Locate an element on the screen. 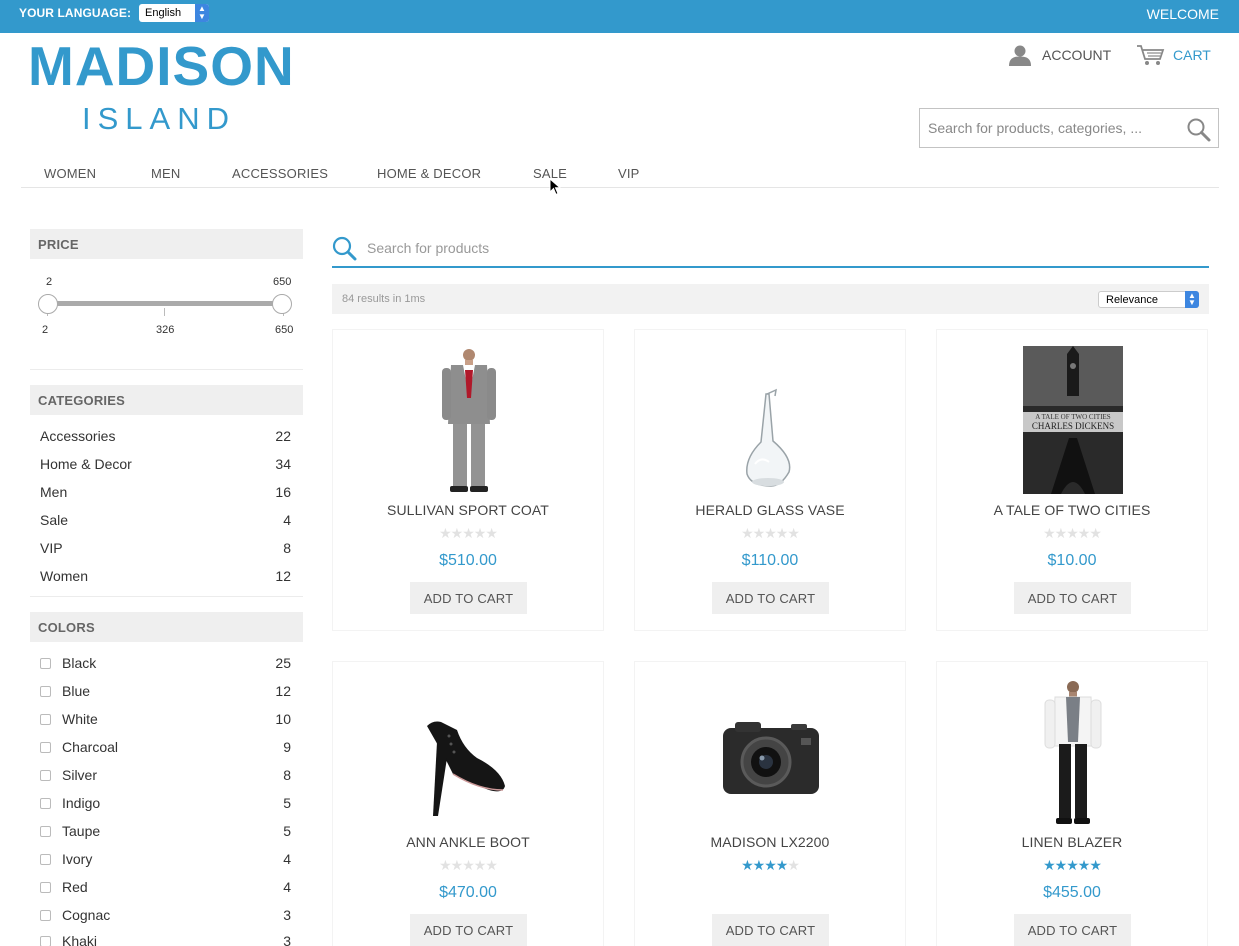  color-item: Black 25 is located at coordinates (165, 665).